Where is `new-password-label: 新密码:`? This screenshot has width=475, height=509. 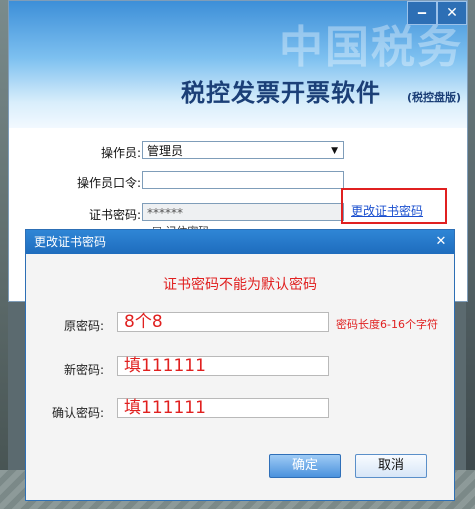
new-password-label: 新密码: is located at coordinates (84, 370).